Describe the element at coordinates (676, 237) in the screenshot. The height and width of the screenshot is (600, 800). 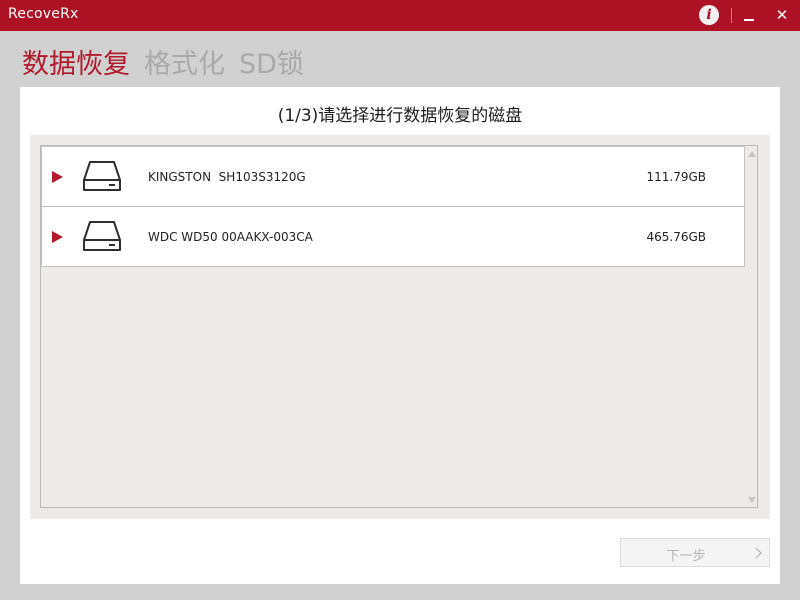
I see `disk-size: 465.76GB` at that location.